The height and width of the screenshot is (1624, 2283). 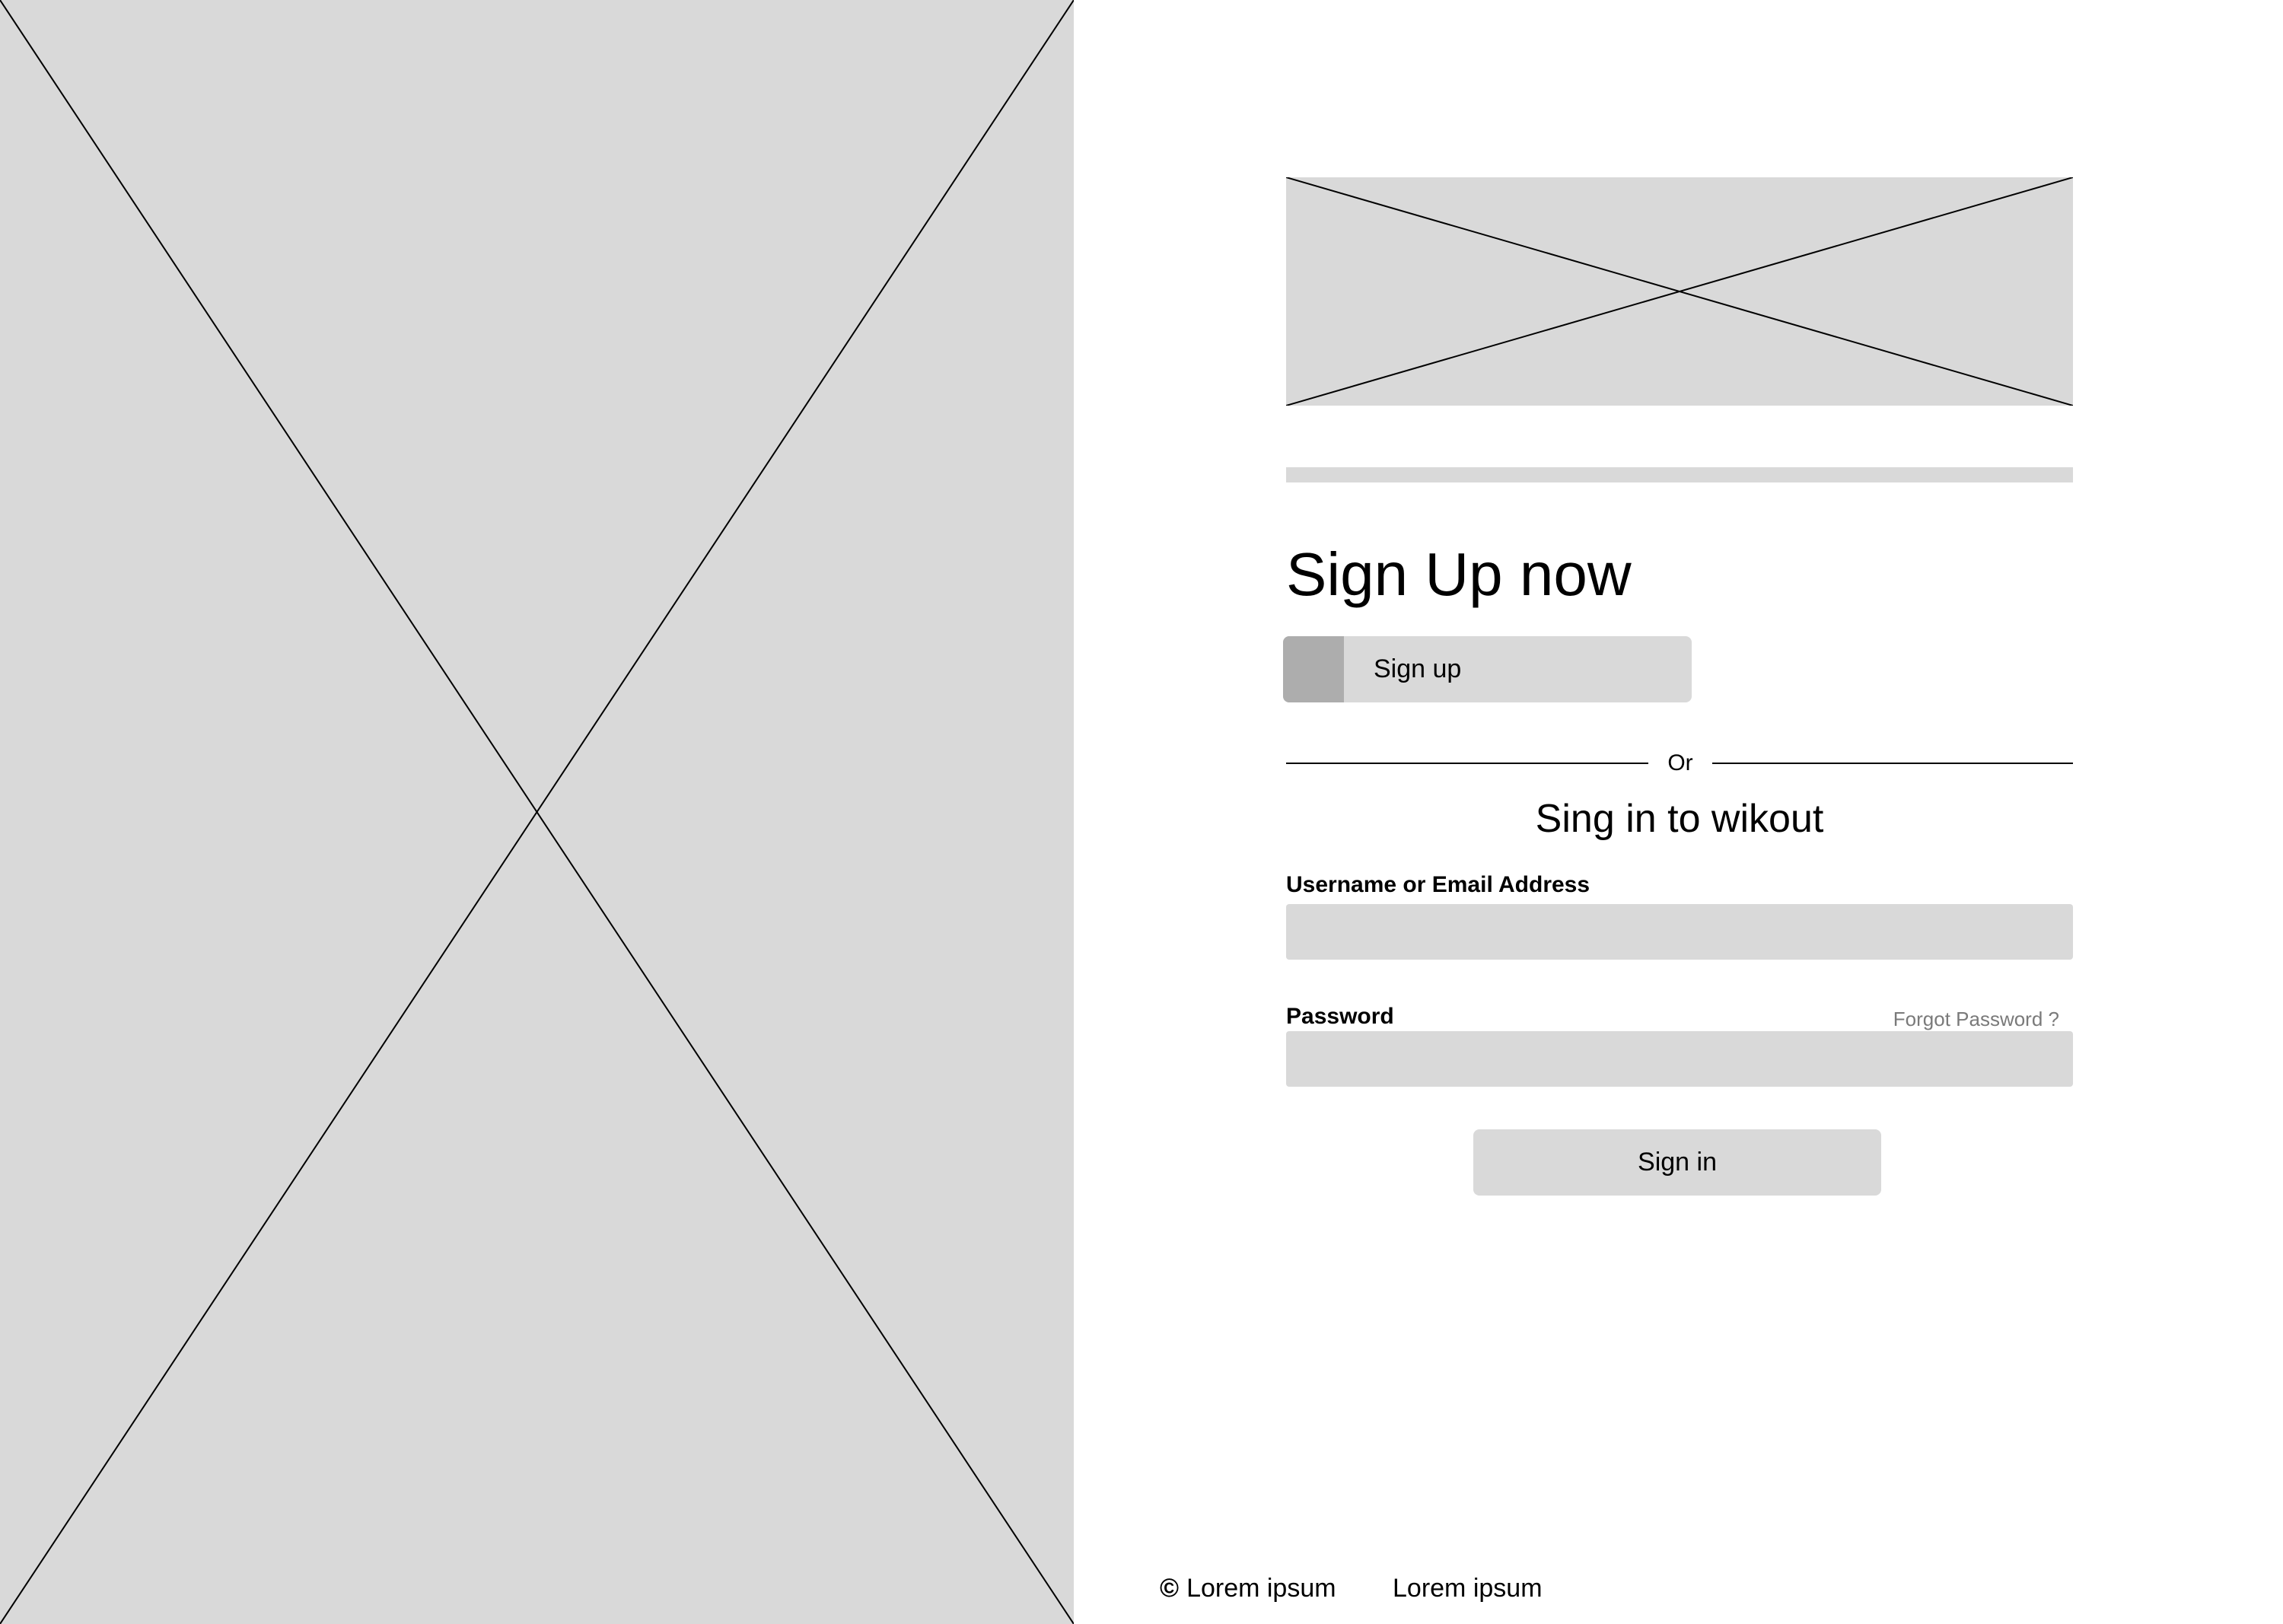 I want to click on sign-up-icon, so click(x=1313, y=669).